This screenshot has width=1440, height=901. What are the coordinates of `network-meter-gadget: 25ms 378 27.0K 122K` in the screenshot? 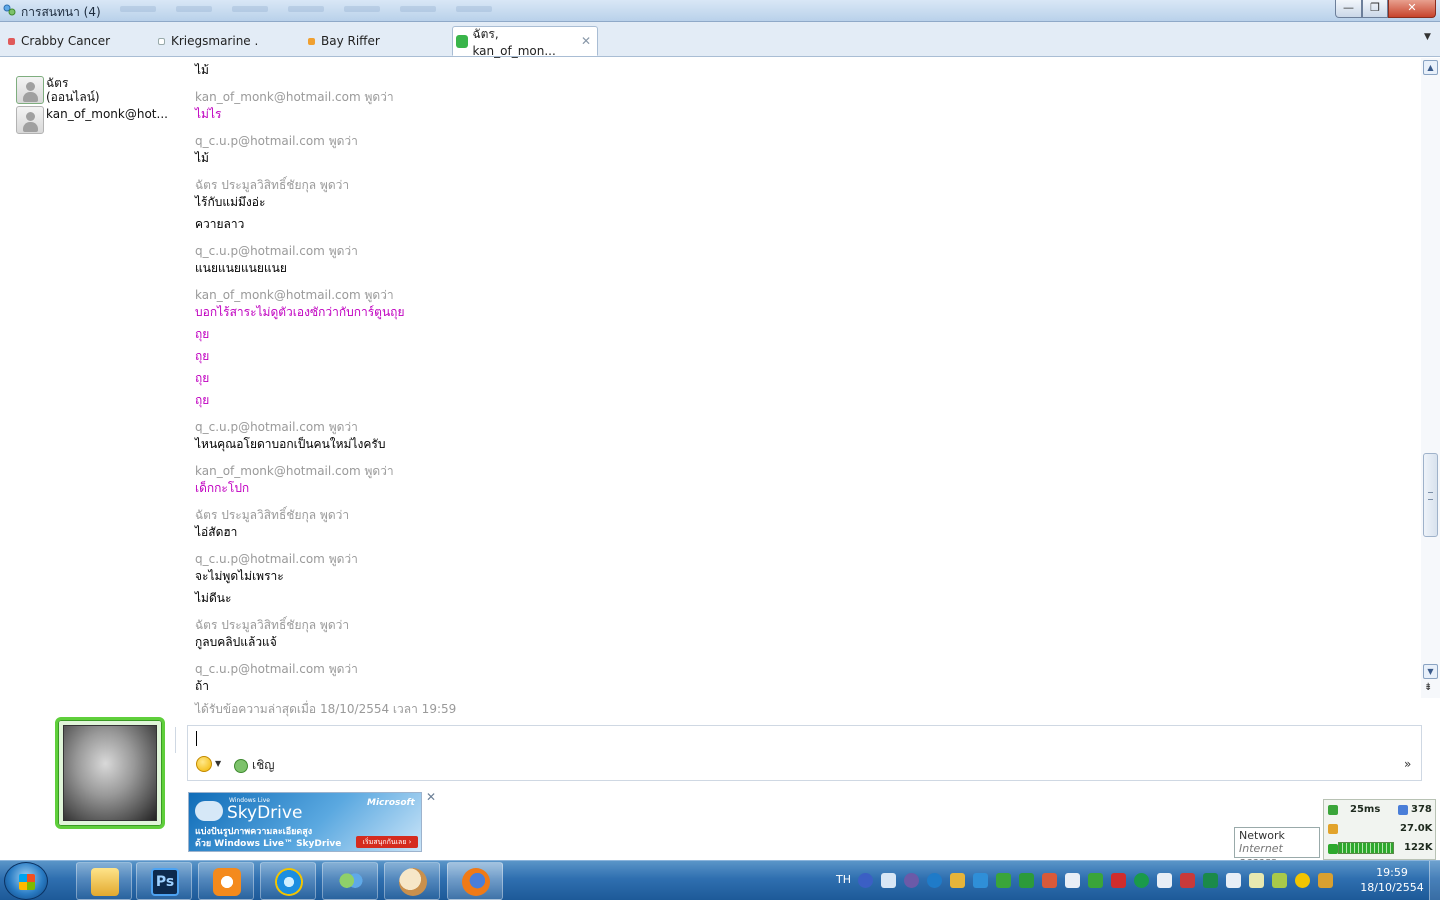 It's located at (1379, 829).